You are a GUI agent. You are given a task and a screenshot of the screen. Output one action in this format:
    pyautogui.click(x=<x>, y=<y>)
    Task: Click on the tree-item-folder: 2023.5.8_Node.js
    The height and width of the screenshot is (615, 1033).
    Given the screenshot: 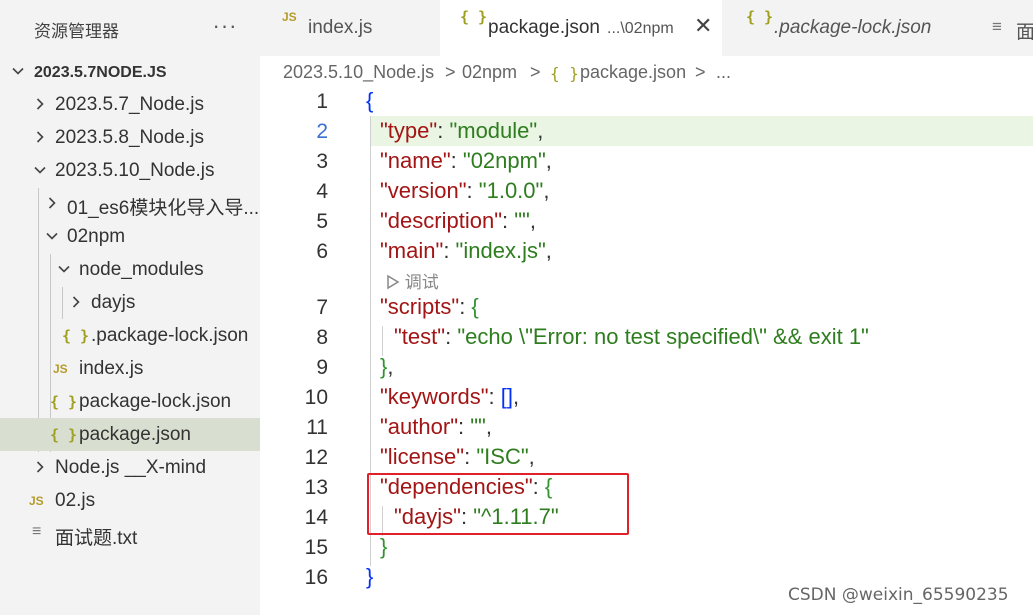 What is the action you would take?
    pyautogui.click(x=130, y=137)
    